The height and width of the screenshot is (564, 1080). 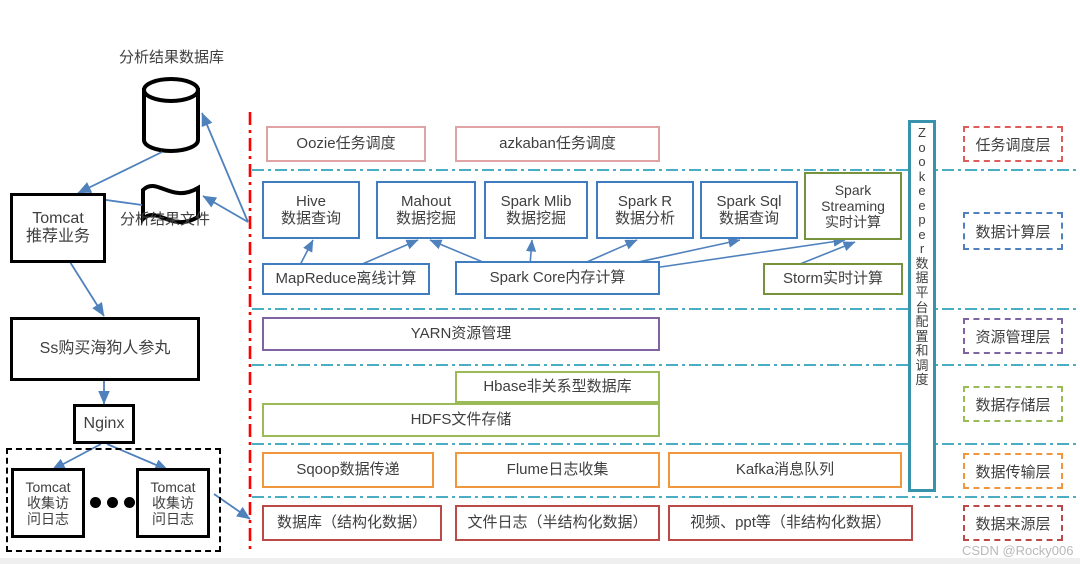 I want to click on tomcat-log-1-line2: 收集访, so click(x=48, y=502).